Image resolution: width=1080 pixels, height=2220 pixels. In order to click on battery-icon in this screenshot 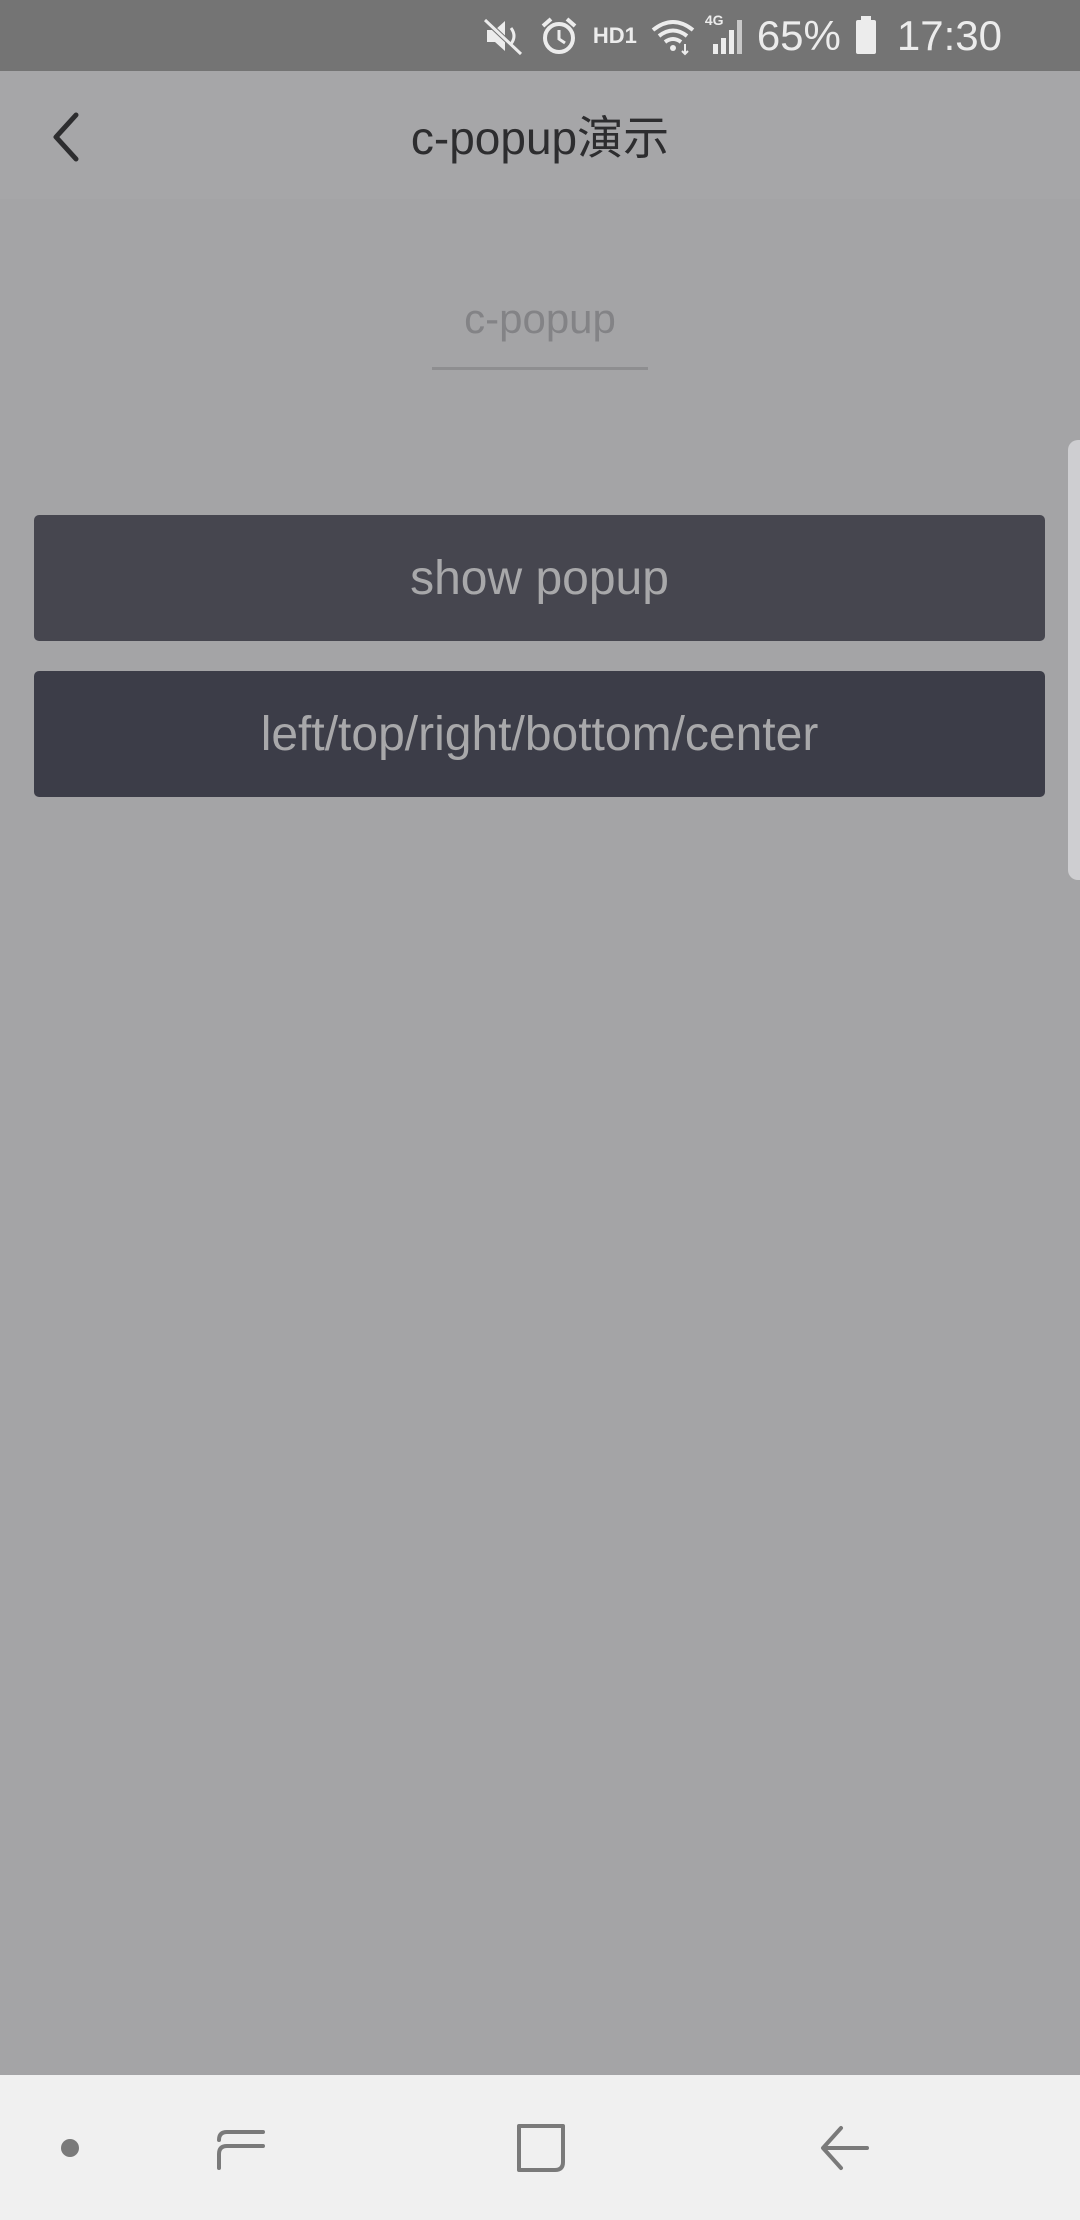, I will do `click(866, 36)`.